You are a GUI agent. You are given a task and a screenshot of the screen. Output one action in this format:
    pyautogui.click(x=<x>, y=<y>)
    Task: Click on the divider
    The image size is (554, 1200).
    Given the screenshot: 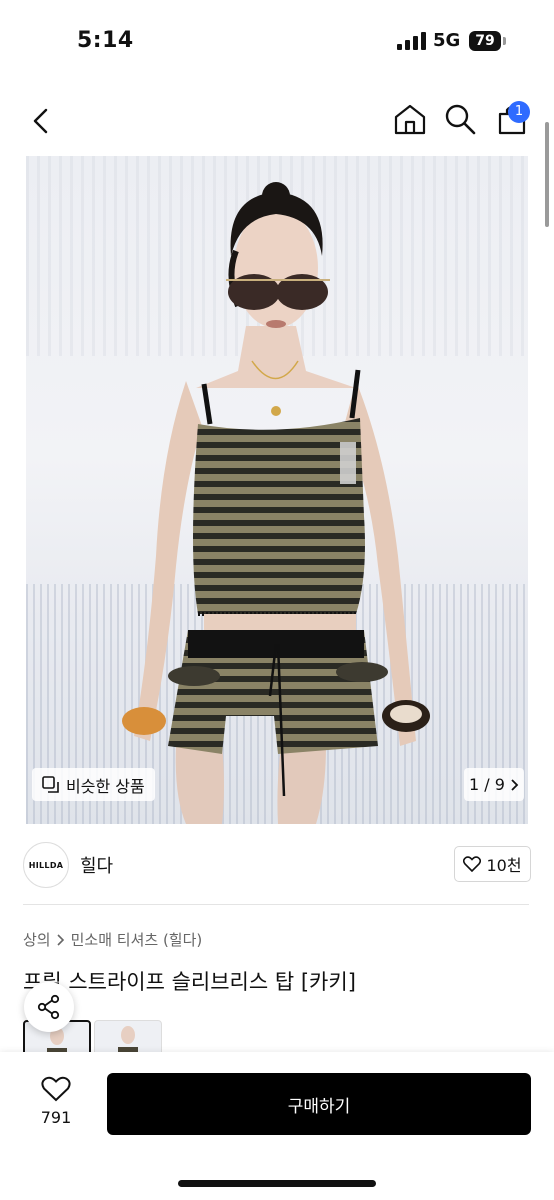 What is the action you would take?
    pyautogui.click(x=276, y=904)
    